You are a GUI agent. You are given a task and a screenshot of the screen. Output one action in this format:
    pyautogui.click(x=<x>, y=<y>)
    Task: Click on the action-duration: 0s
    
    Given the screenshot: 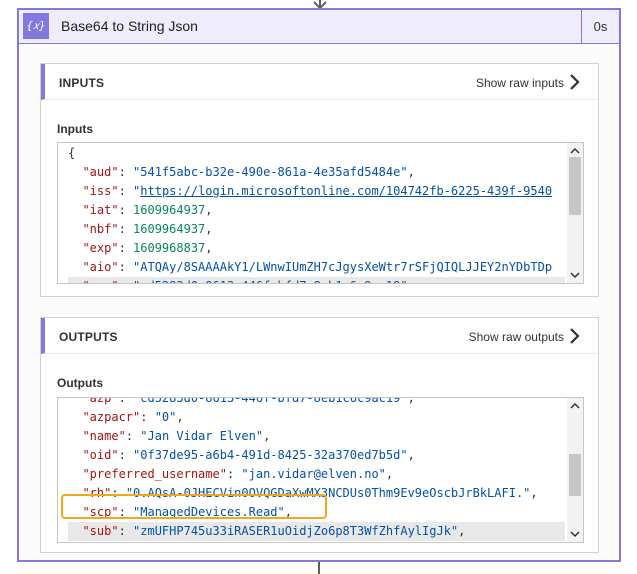 What is the action you would take?
    pyautogui.click(x=600, y=26)
    